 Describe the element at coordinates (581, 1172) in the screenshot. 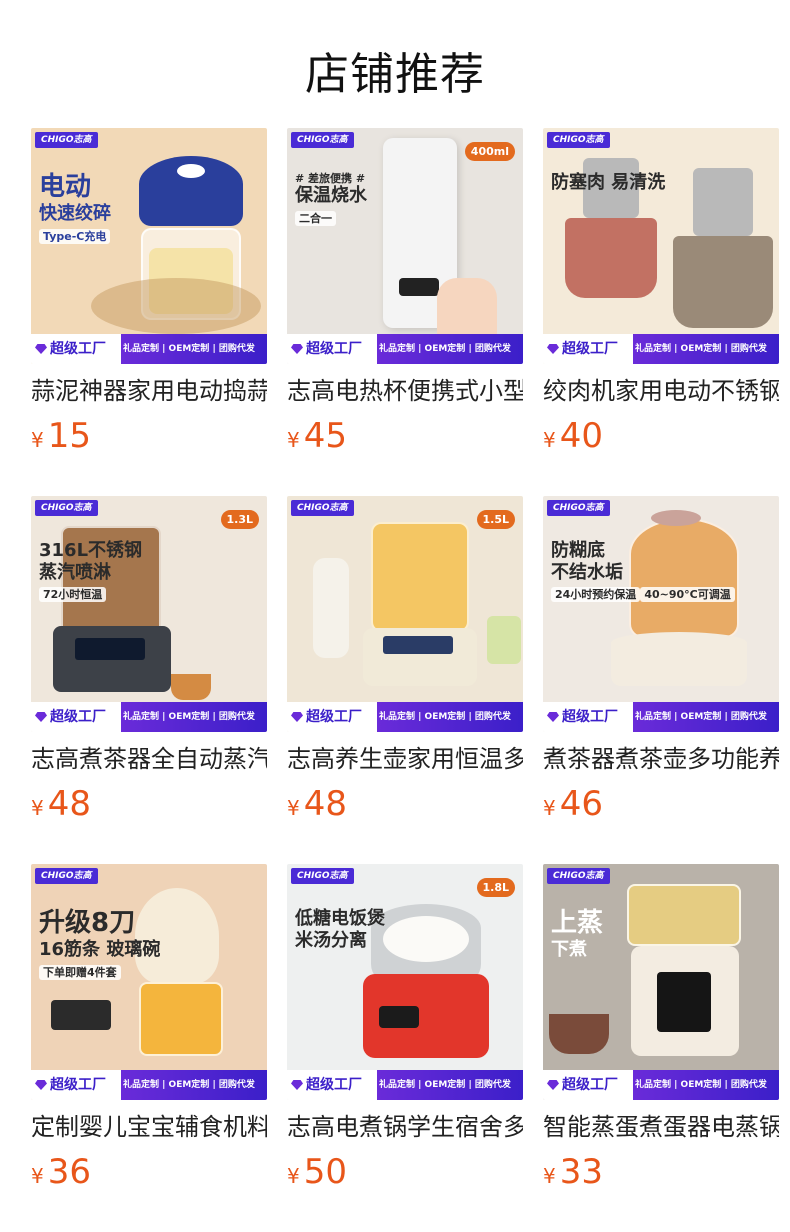

I see `price-value: 33` at that location.